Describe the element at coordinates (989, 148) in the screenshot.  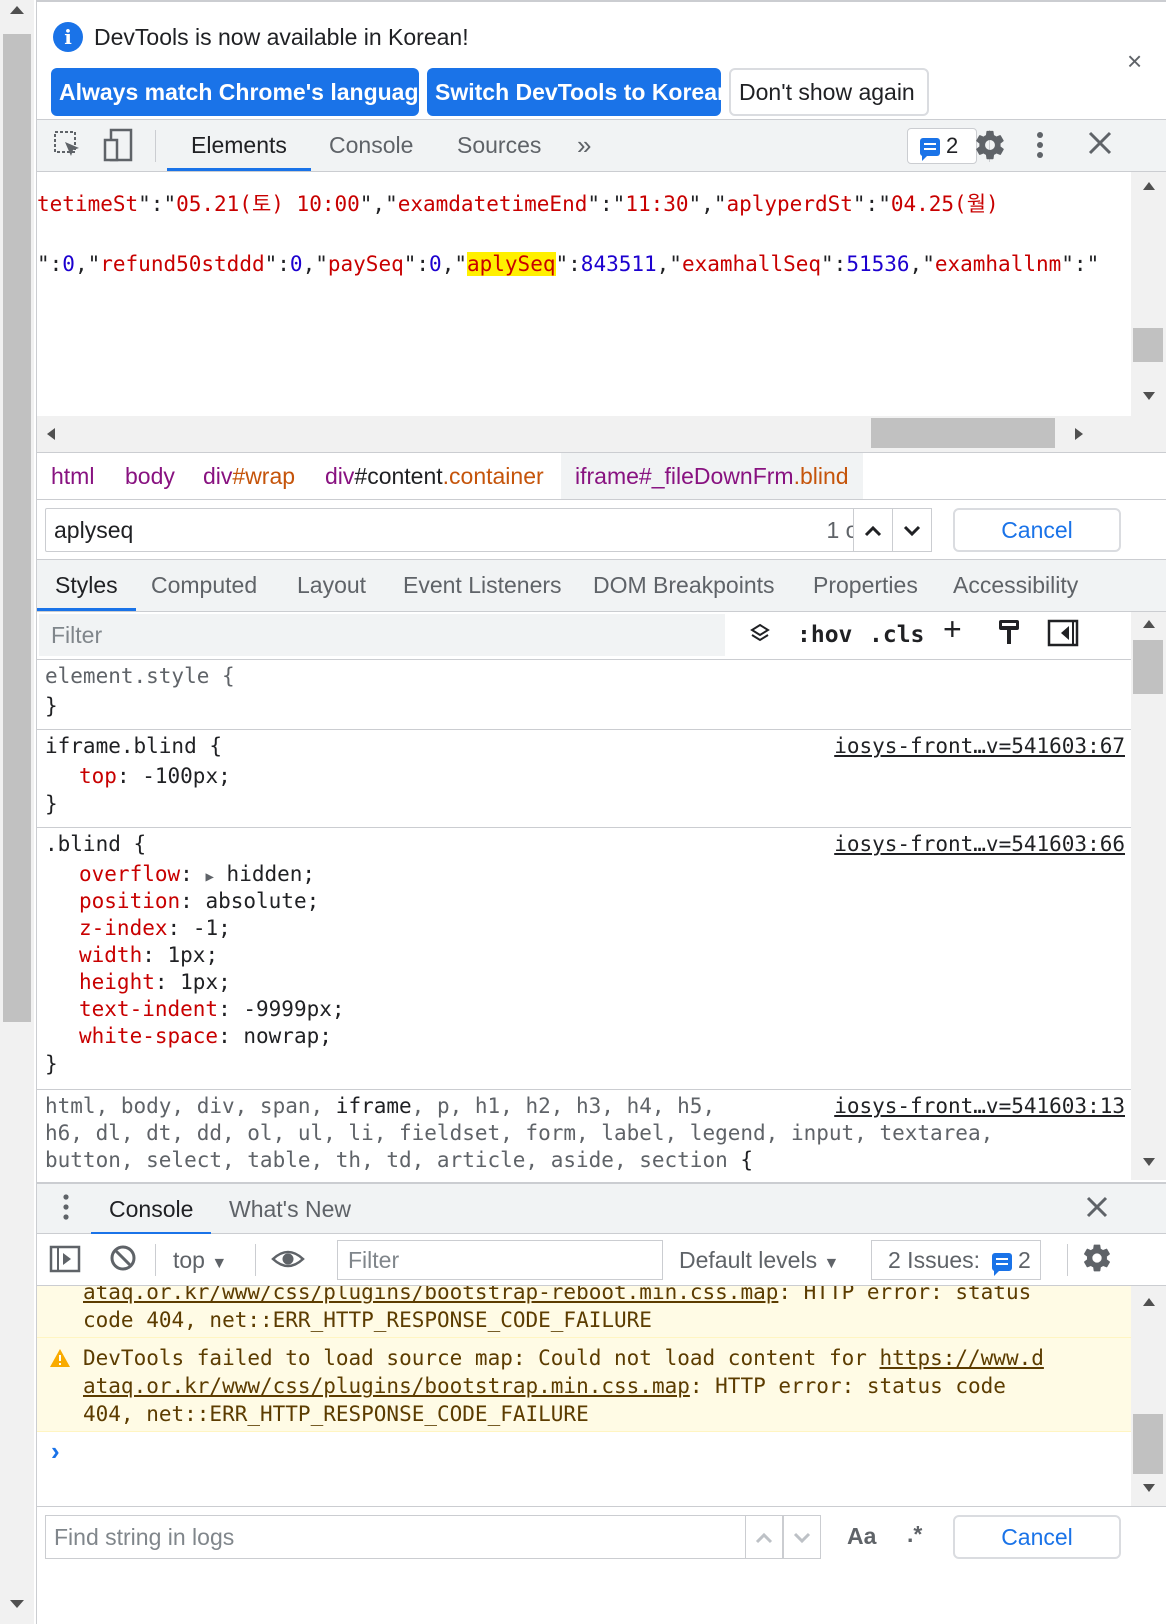
I see `settings-gear-icon` at that location.